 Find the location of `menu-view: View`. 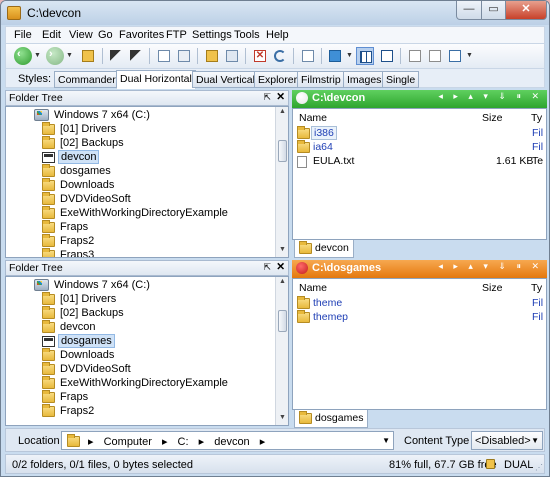

menu-view: View is located at coordinates (81, 35).